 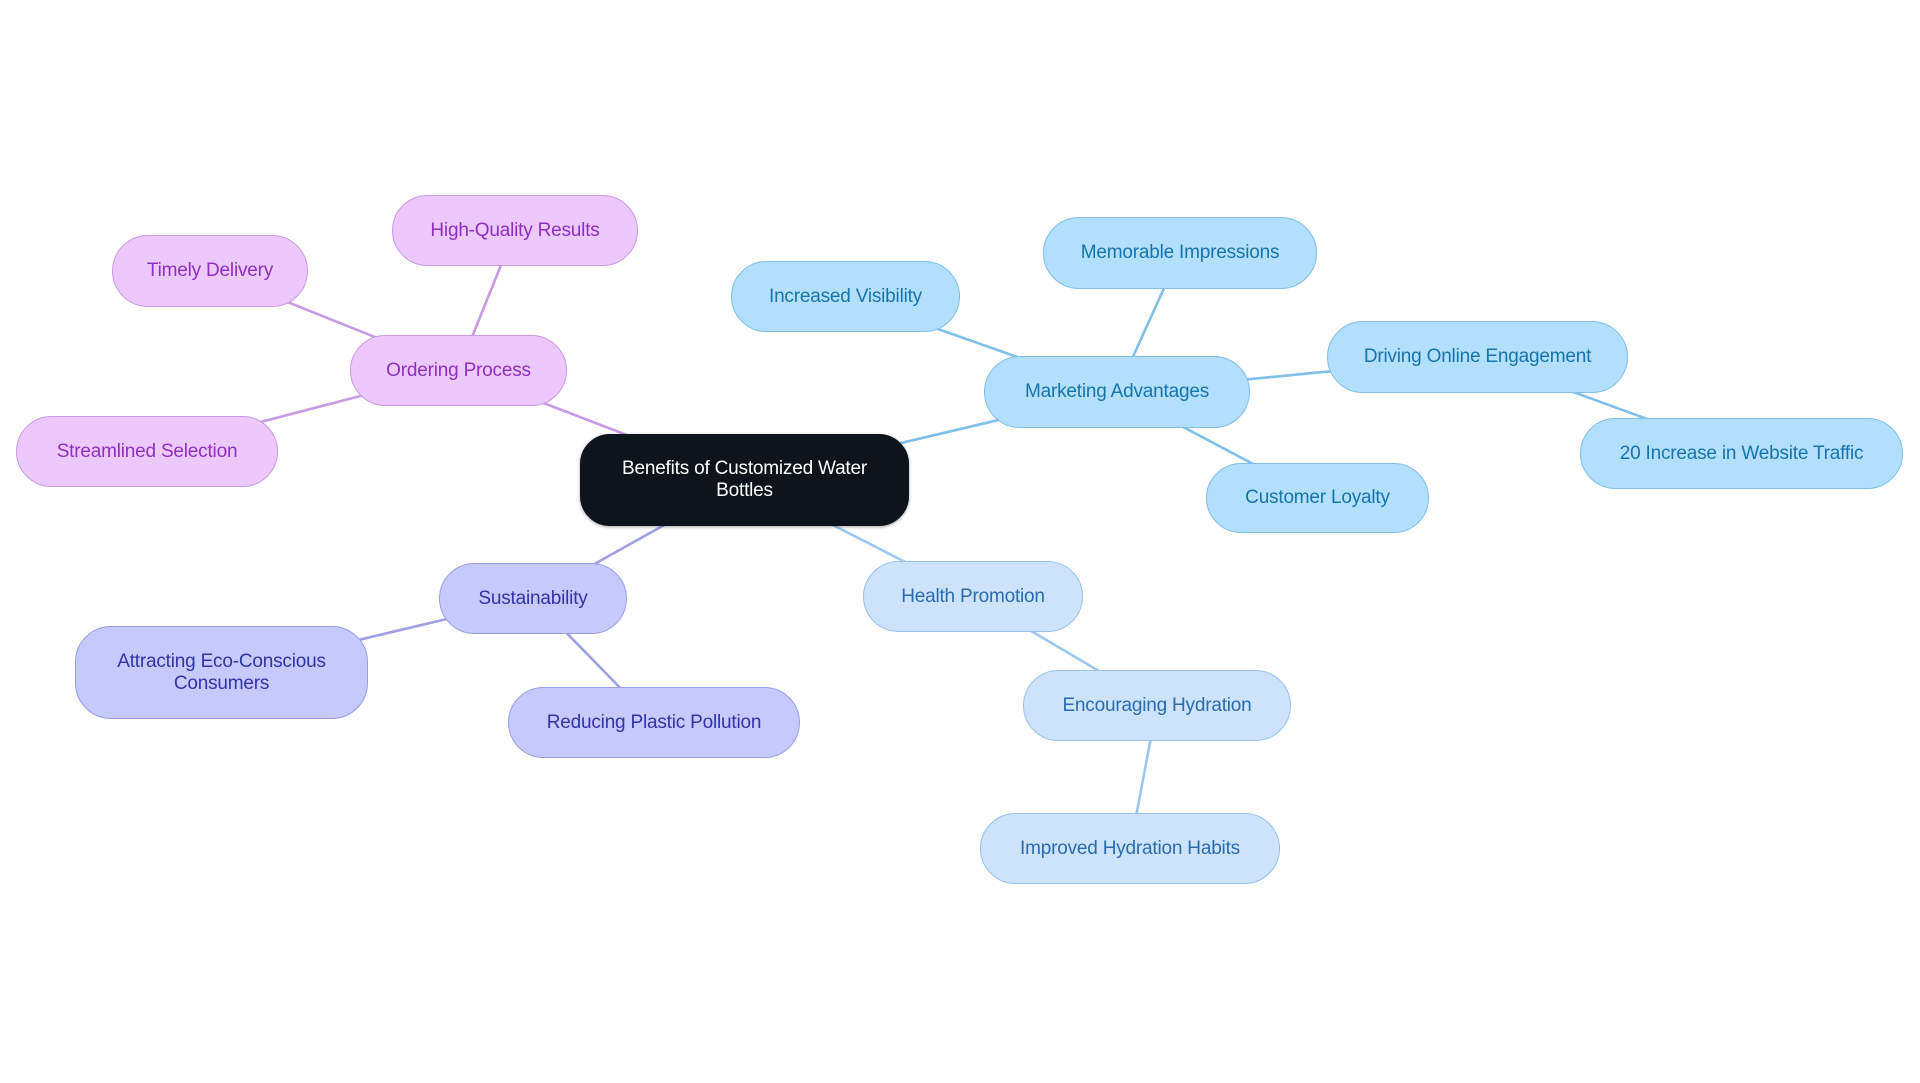 I want to click on branch-node-sustainability: Sustainability, so click(x=533, y=598).